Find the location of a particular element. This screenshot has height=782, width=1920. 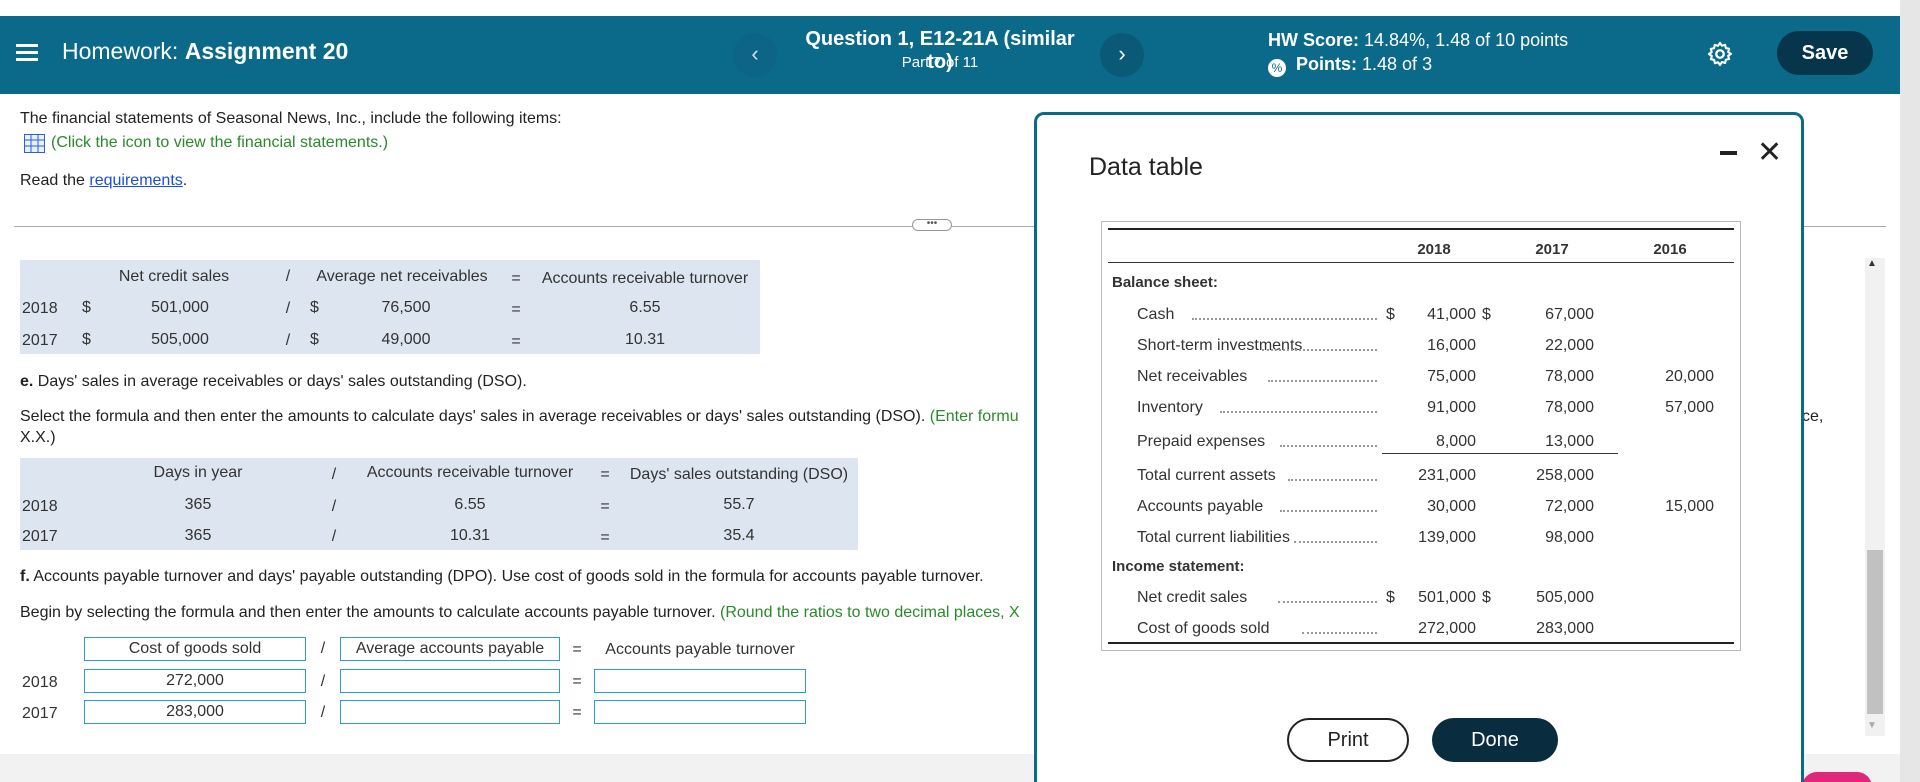

value-2018: 30,000 is located at coordinates (1451, 506).